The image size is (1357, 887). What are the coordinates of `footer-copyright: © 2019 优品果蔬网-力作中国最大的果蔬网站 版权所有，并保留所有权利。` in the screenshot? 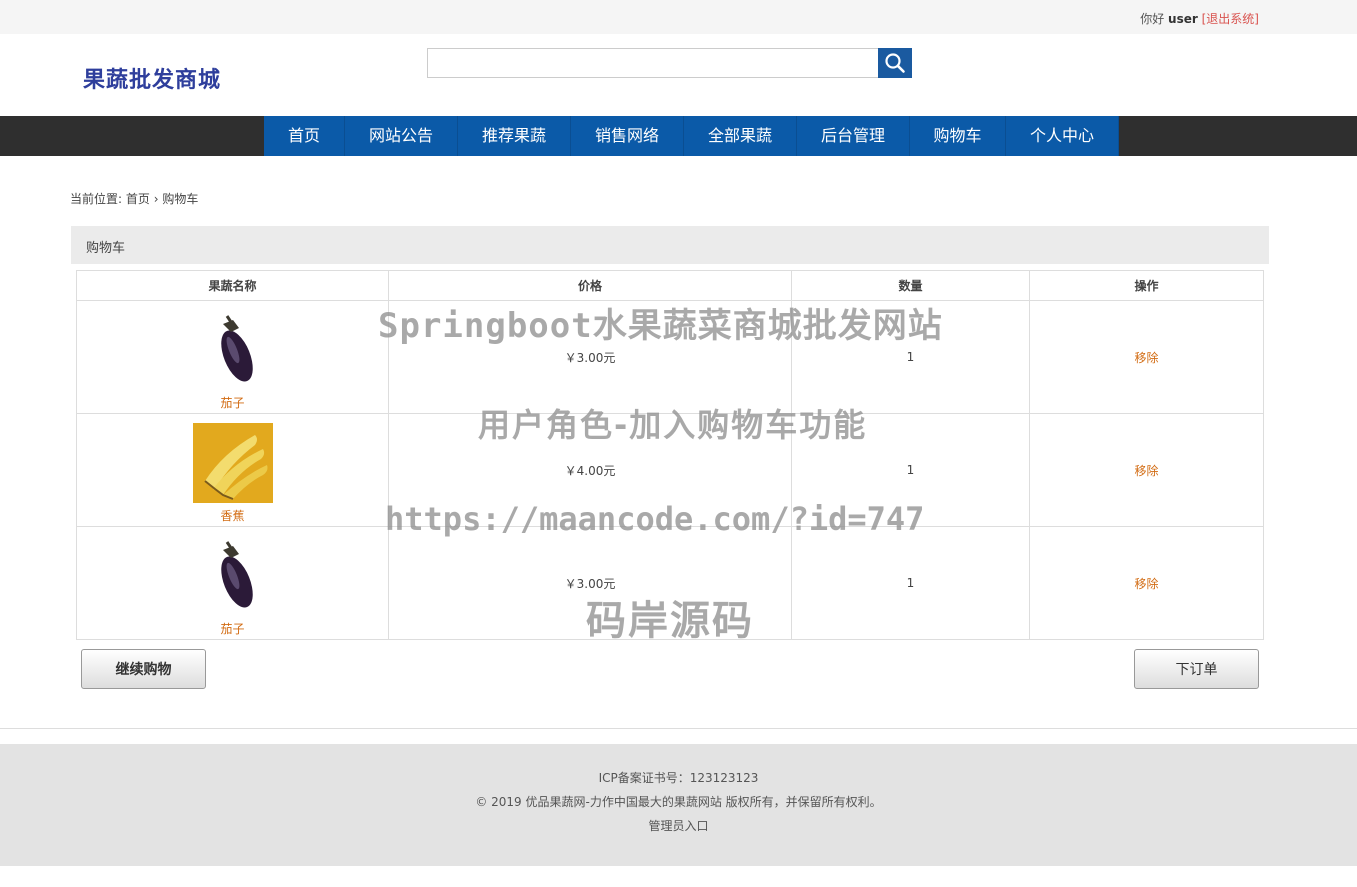 It's located at (678, 802).